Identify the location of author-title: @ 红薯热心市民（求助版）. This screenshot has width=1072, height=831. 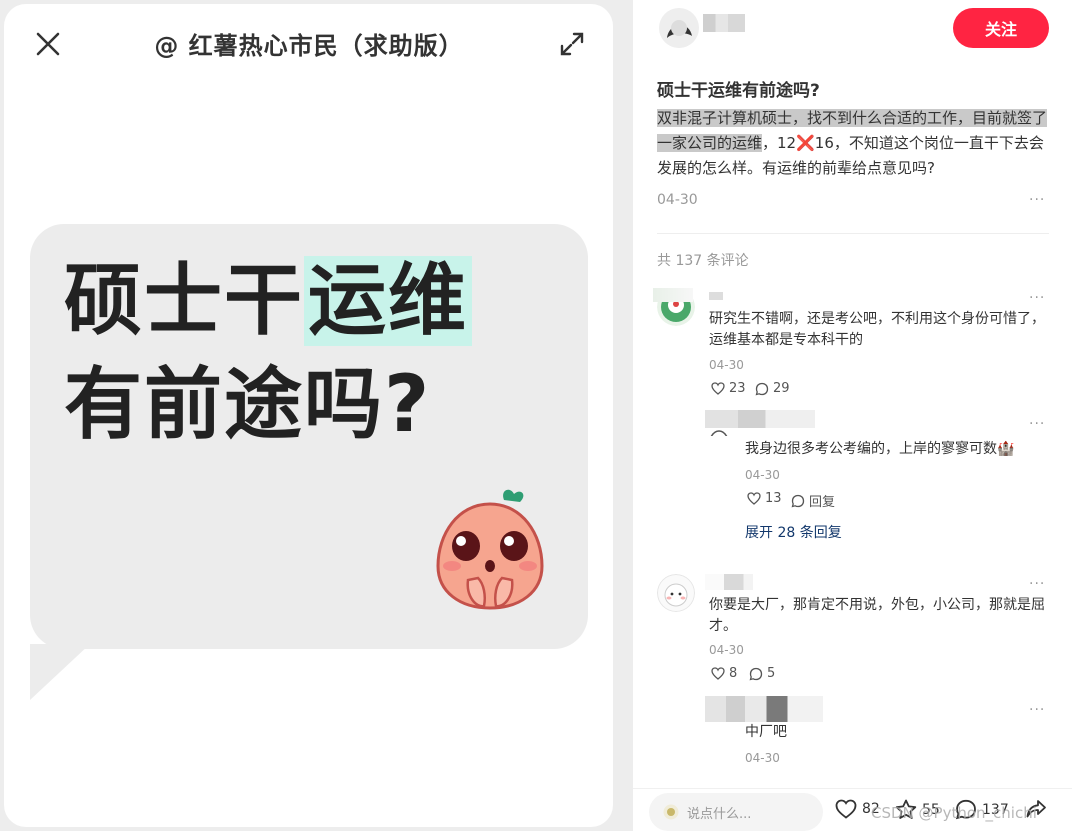
(309, 43).